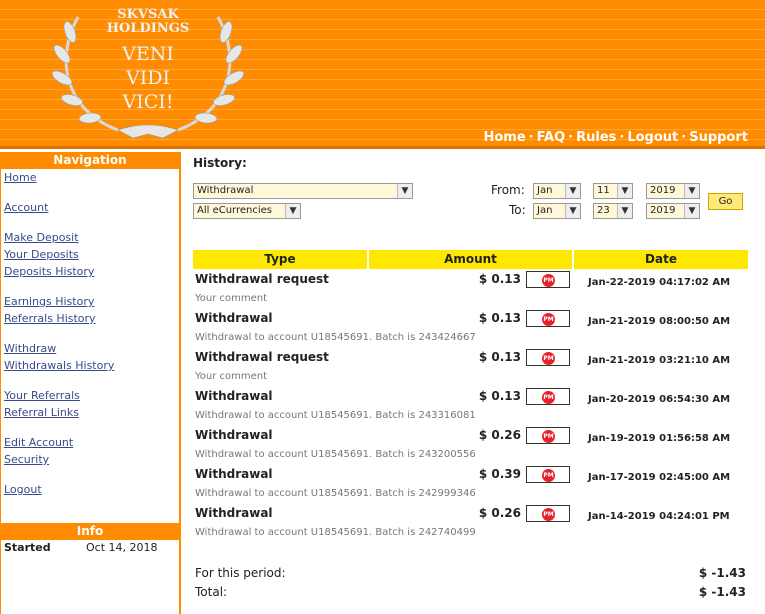  I want to click on nav-security: Security, so click(91, 459).